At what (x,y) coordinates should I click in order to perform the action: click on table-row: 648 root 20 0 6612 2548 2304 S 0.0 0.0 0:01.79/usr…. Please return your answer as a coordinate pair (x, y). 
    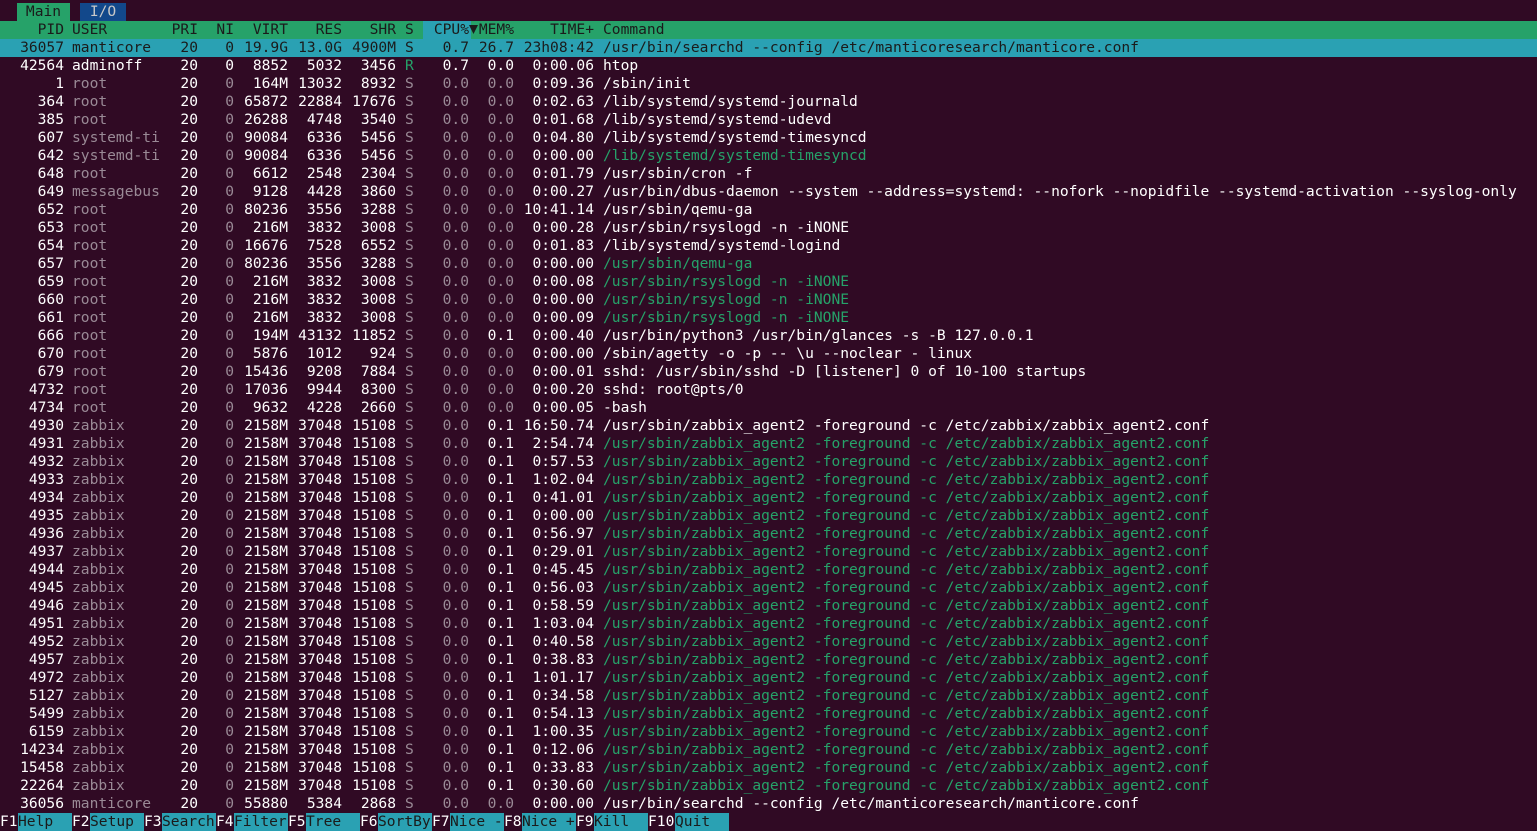
    Looking at the image, I should click on (768, 174).